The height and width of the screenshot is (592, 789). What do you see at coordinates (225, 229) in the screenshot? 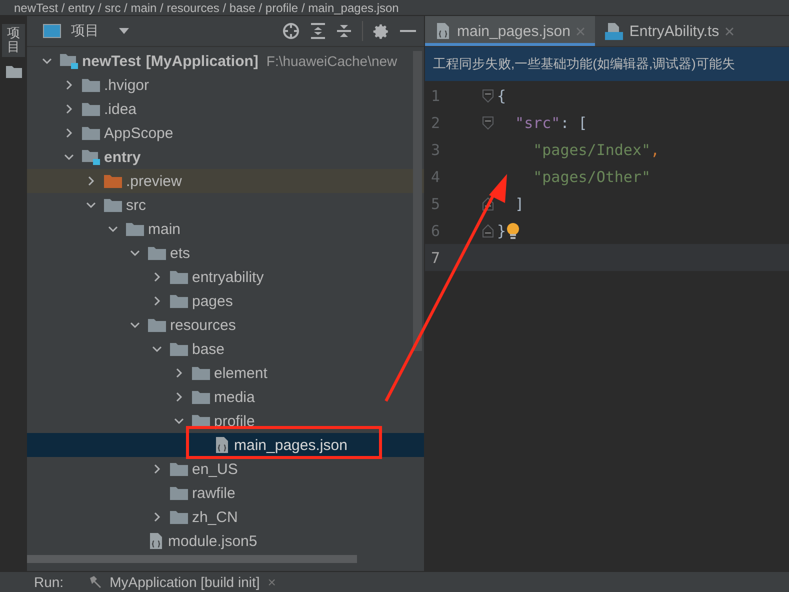
I see `tree-item: main` at bounding box center [225, 229].